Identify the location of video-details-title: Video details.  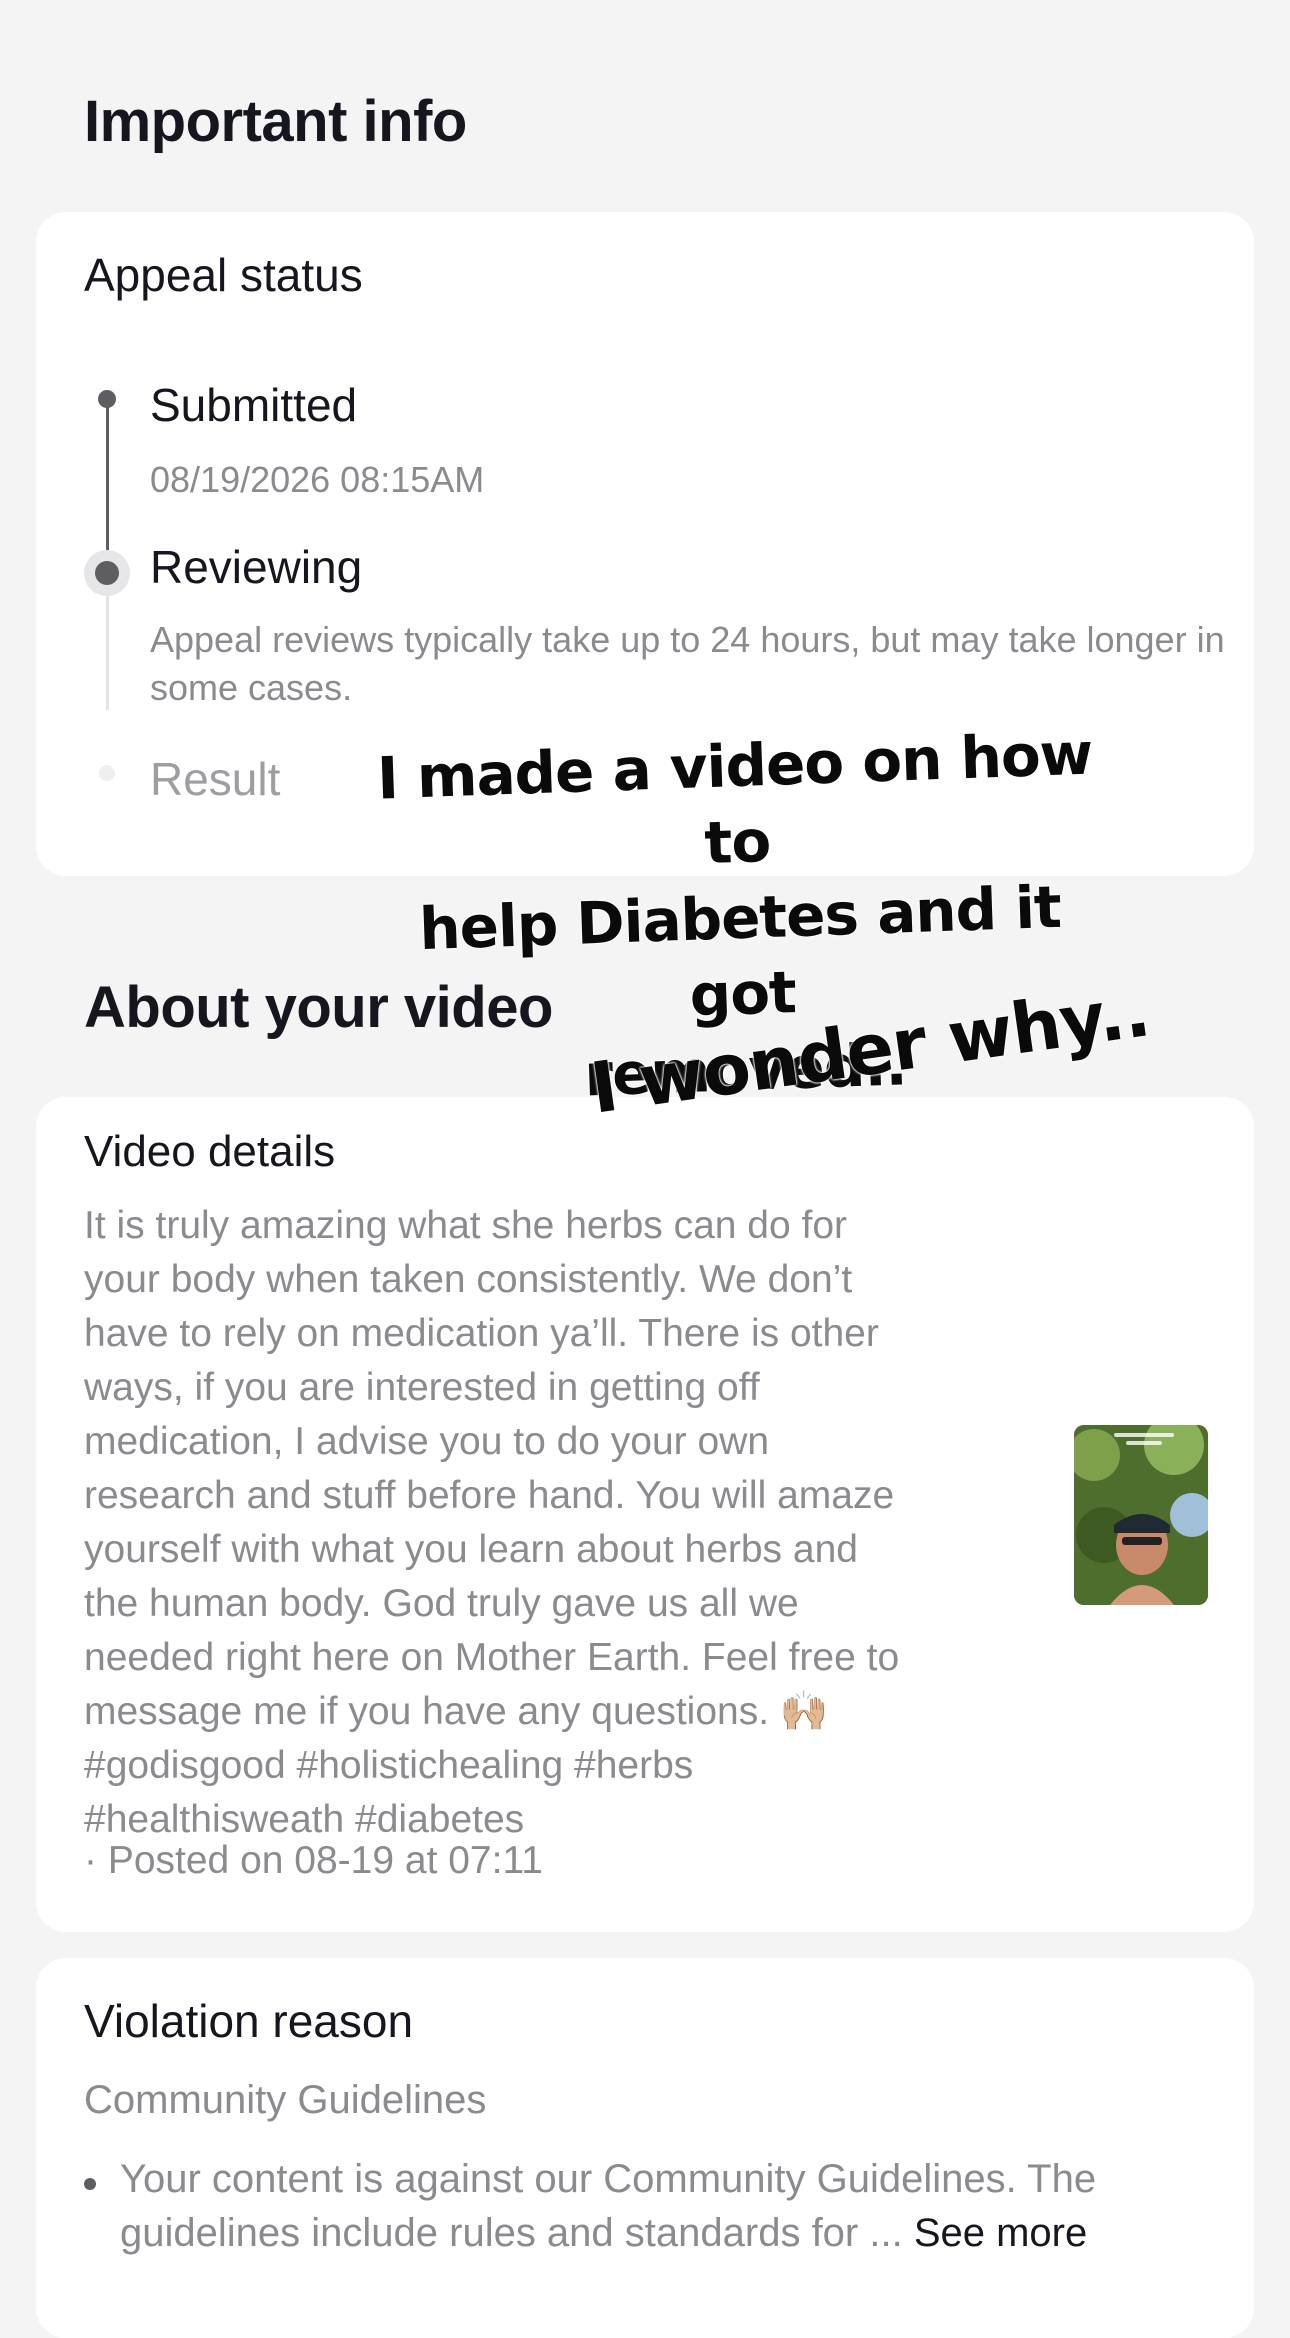
(210, 1151).